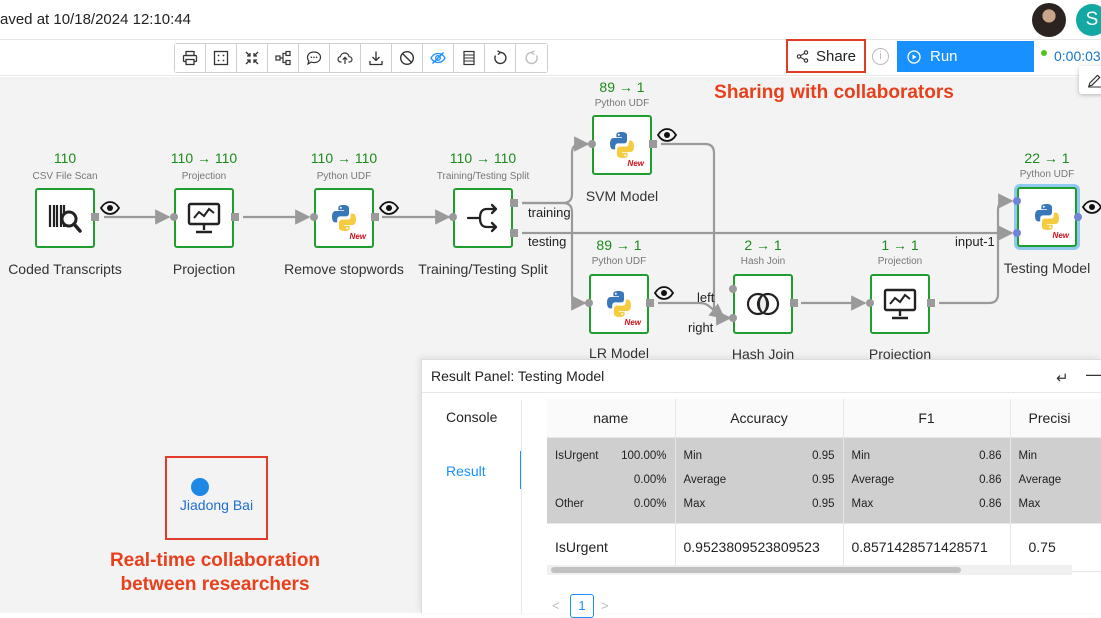 This screenshot has height=618, width=1101. Describe the element at coordinates (1055, 480) in the screenshot. I see `stats-cell-precision: Min Average Max` at that location.